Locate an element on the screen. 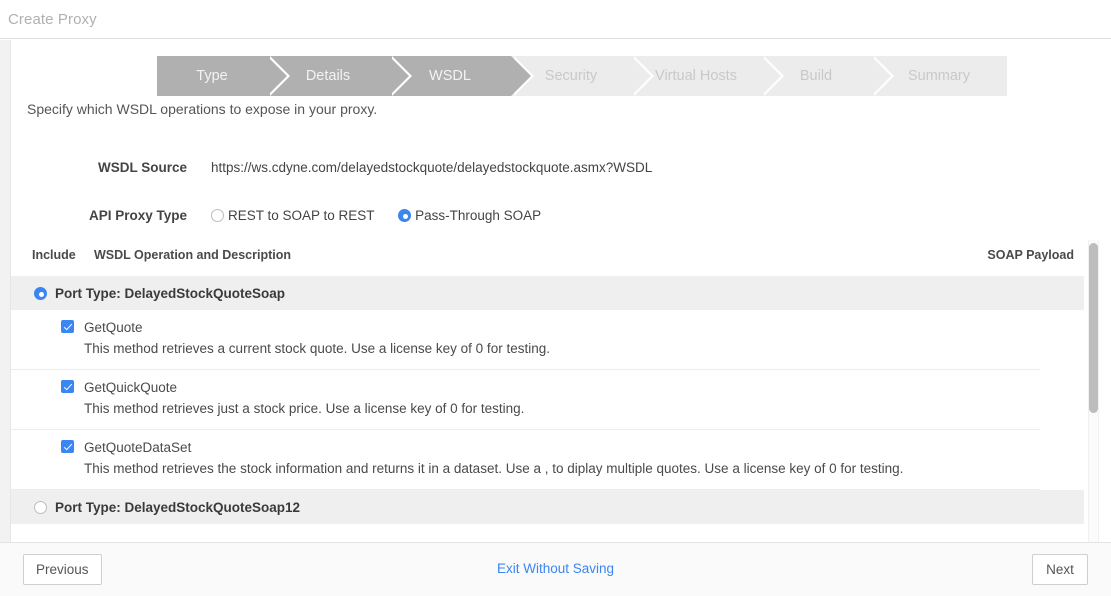 This screenshot has width=1111, height=596. api-proxy-type-label: API Proxy Type is located at coordinates (137, 215).